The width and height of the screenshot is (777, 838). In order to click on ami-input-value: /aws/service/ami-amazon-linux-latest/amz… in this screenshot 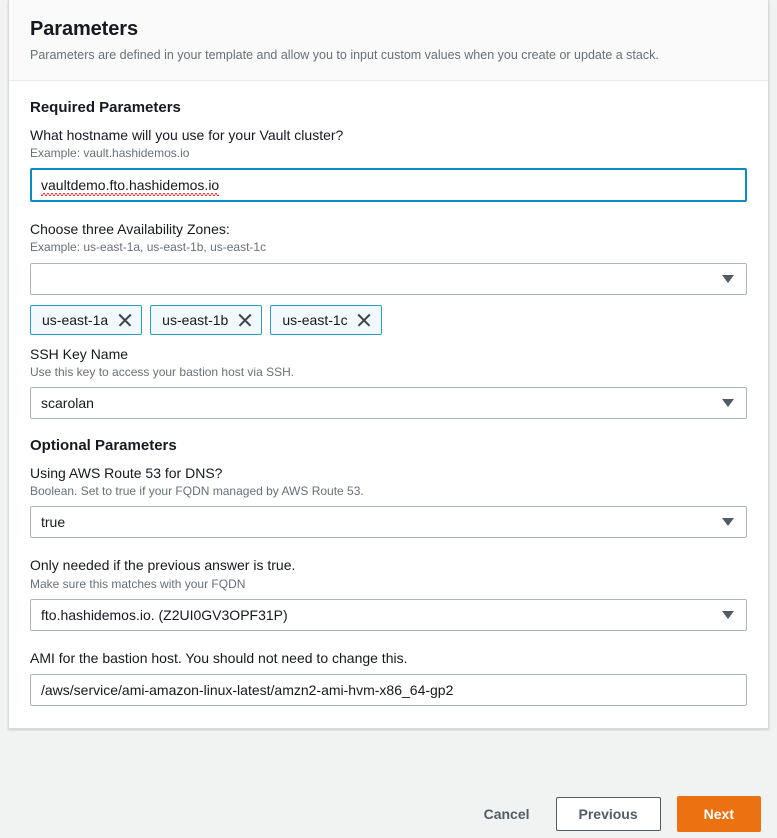, I will do `click(247, 689)`.